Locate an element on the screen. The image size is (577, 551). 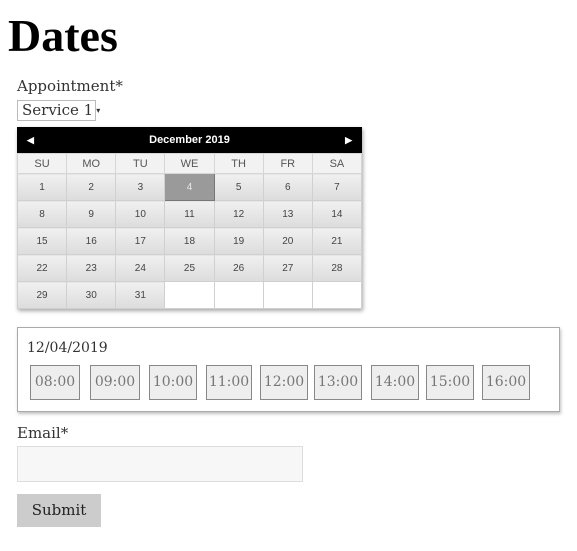
day-cell: 14 is located at coordinates (337, 214).